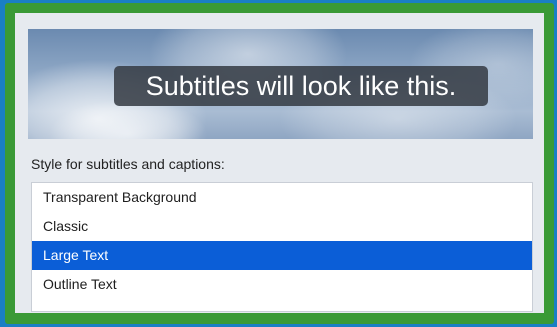 This screenshot has width=557, height=327. Describe the element at coordinates (282, 255) in the screenshot. I see `style-option-large-text: Large Text` at that location.